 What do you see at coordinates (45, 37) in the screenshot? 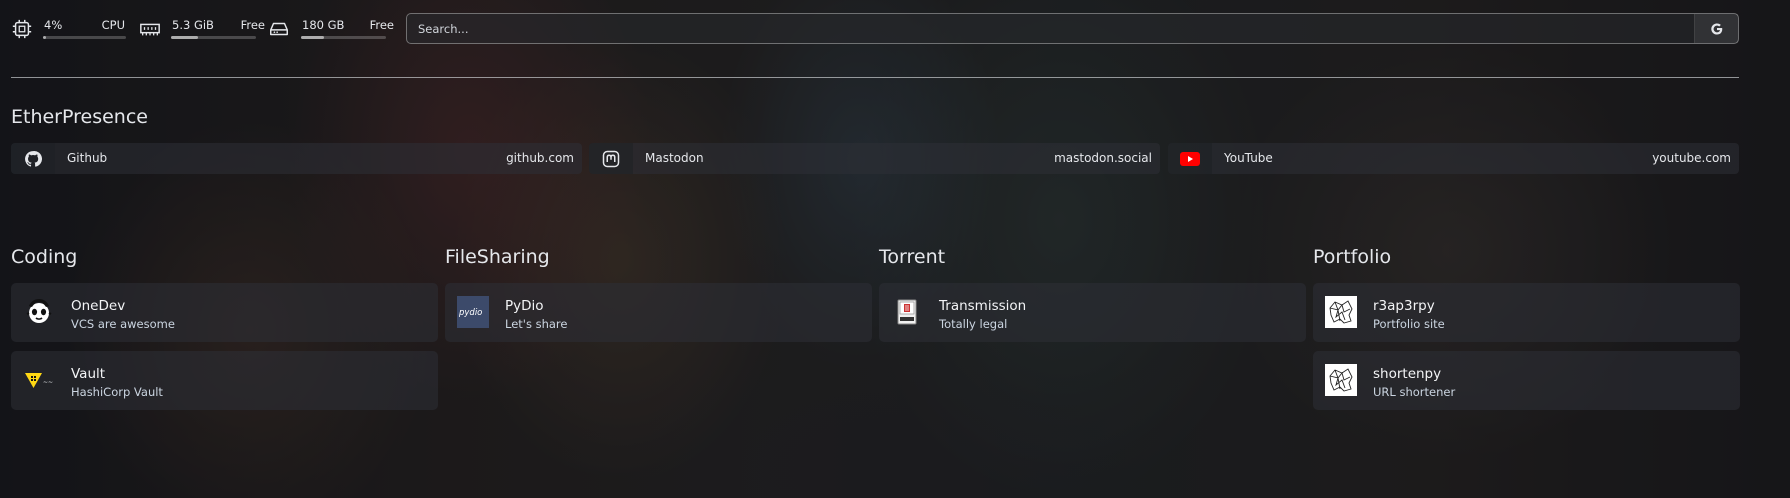
I see `cpu-usage-fill` at bounding box center [45, 37].